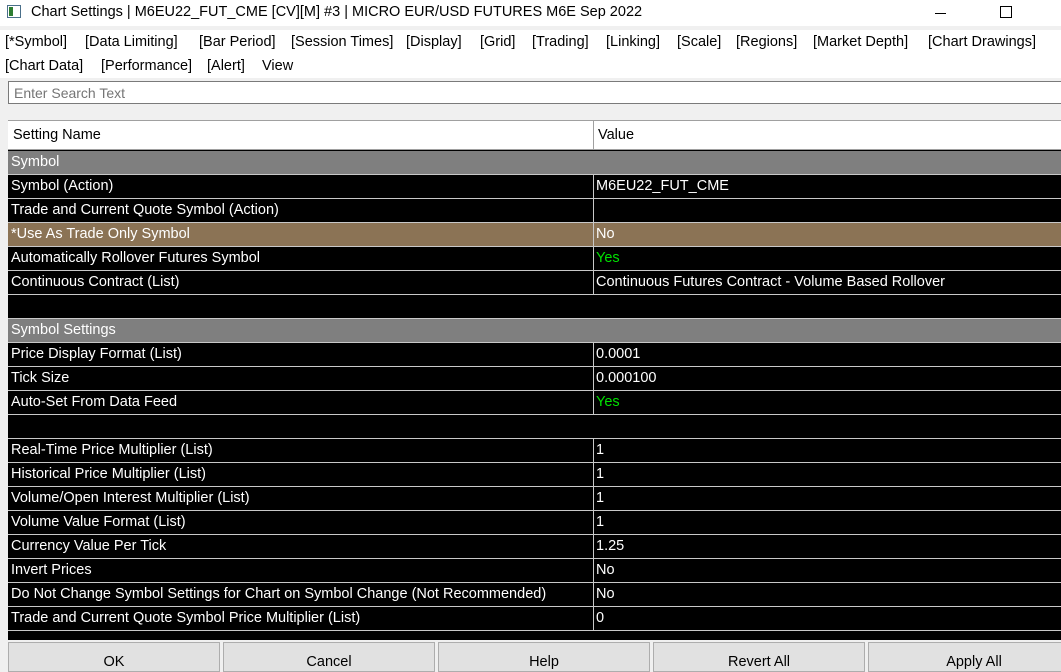 Image resolution: width=1061 pixels, height=672 pixels. Describe the element at coordinates (14, 11) in the screenshot. I see `app-icon` at that location.